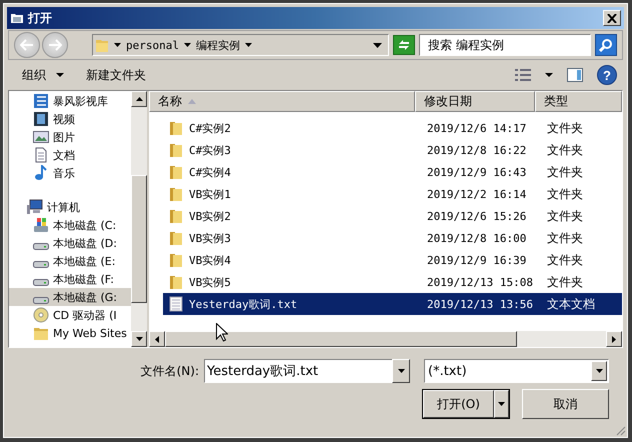  What do you see at coordinates (70, 243) in the screenshot?
I see `nav-item: 本地磁盘 (D:` at bounding box center [70, 243].